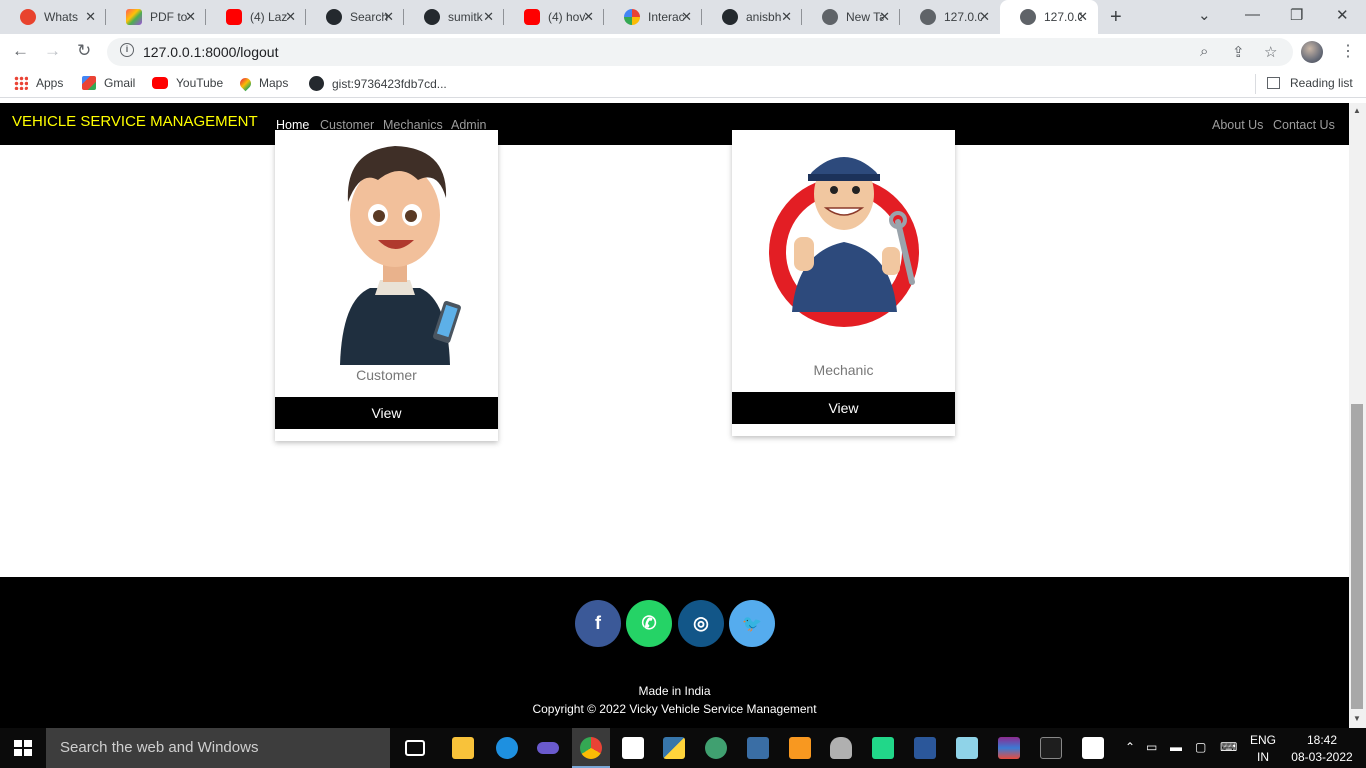  I want to click on apps-grid-icon, so click(21, 83).